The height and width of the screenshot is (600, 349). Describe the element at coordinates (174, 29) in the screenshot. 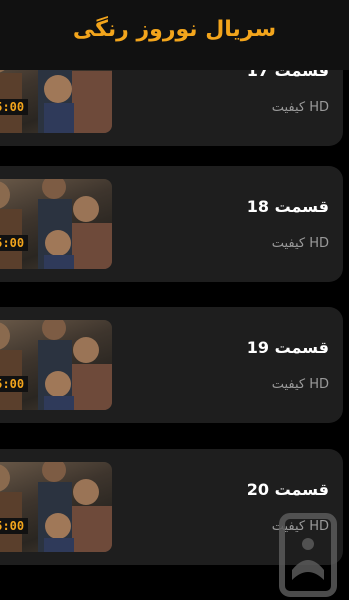

I see `page-title: سریال نوروز رنگی` at that location.